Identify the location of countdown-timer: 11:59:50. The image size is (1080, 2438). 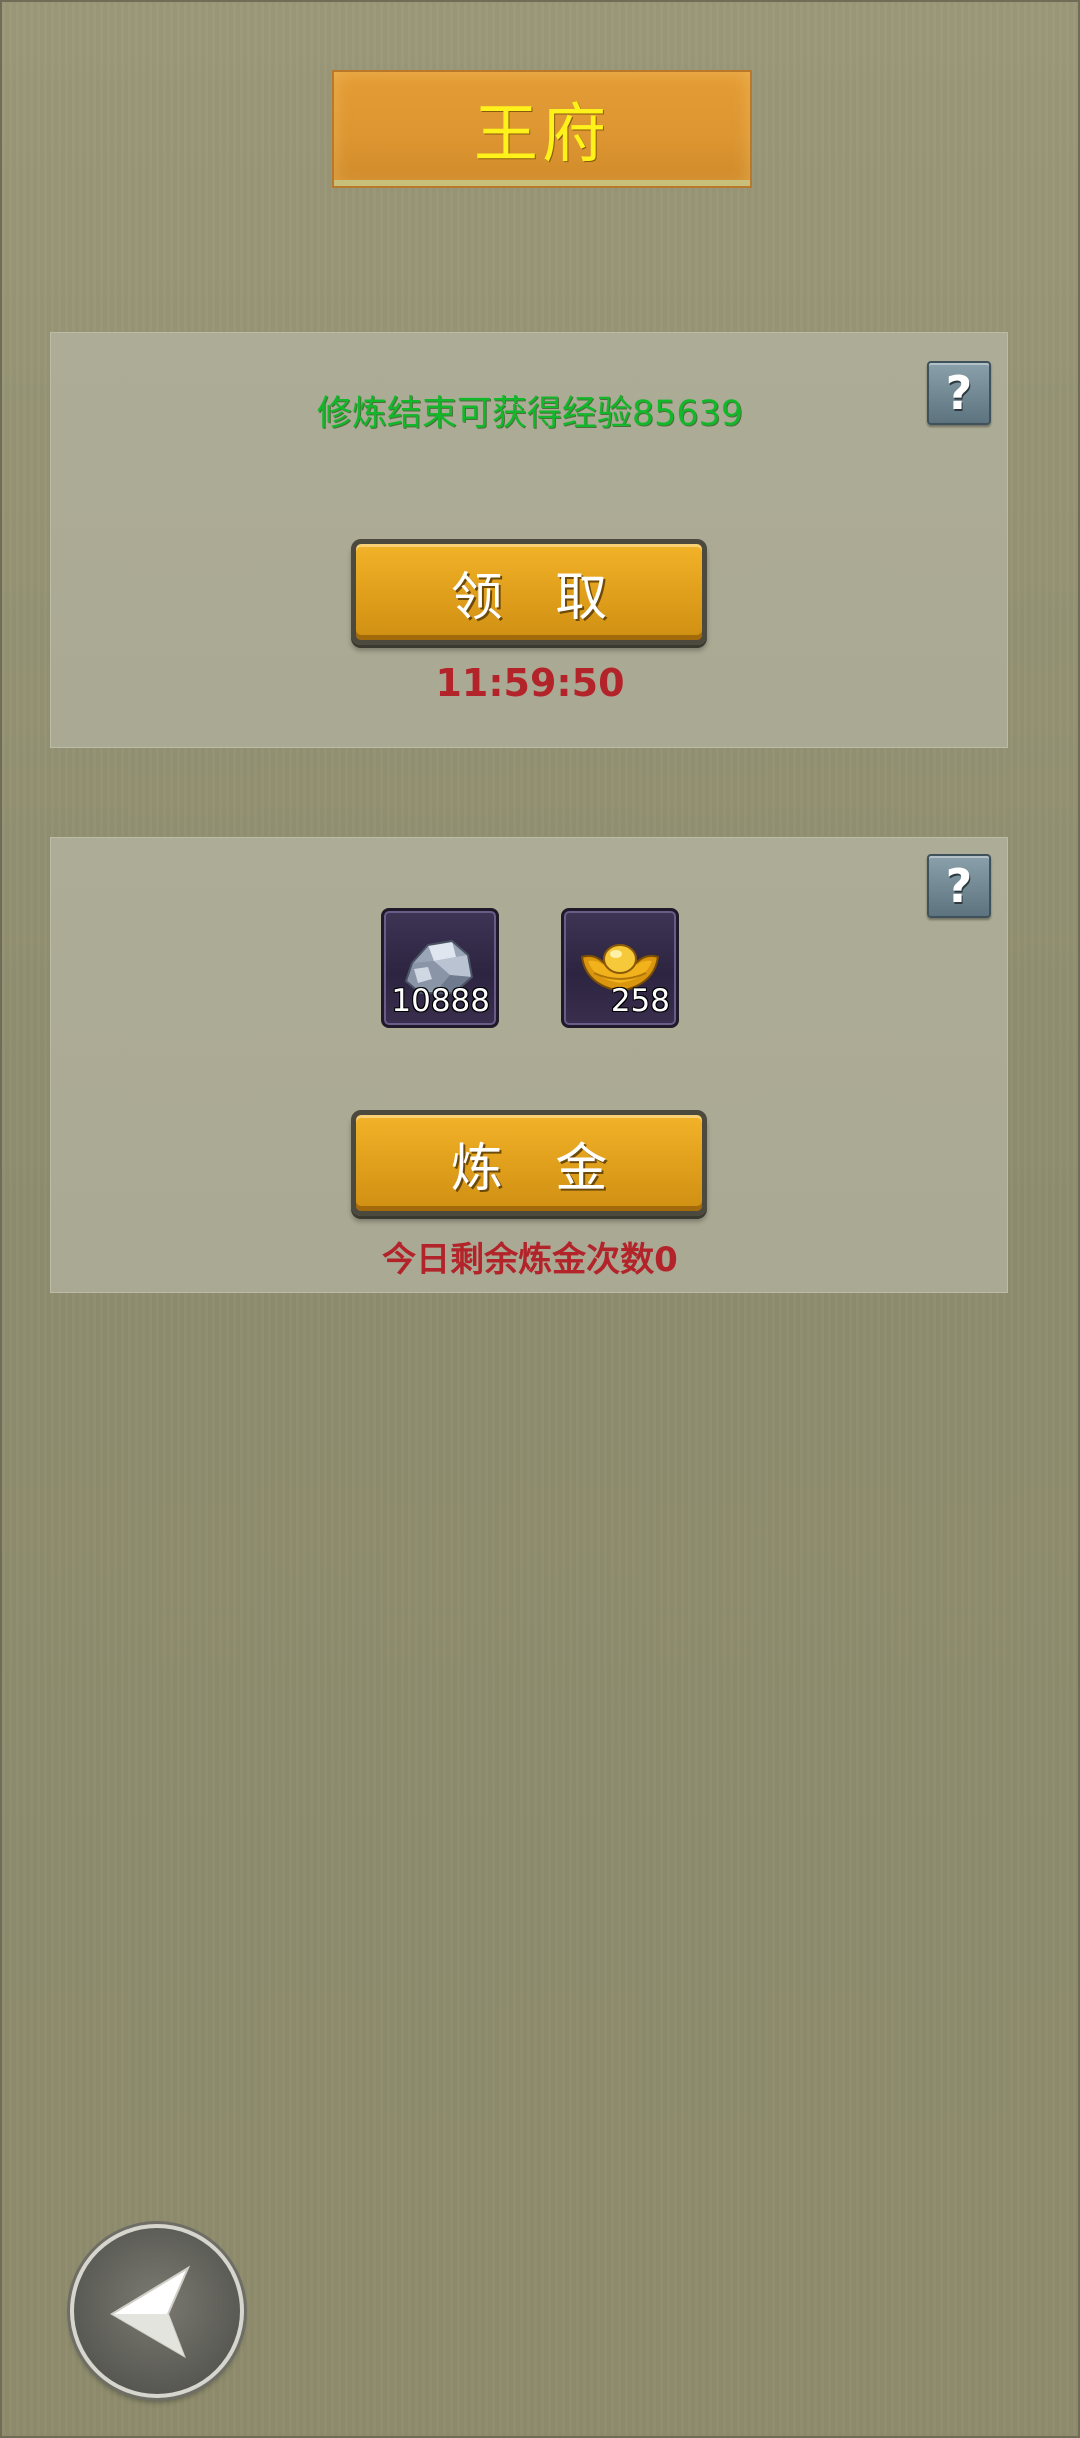
(530, 683).